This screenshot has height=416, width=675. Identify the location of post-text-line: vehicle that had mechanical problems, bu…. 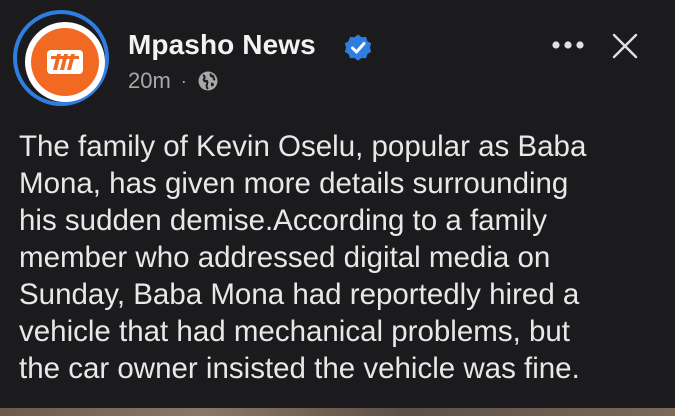
(294, 331).